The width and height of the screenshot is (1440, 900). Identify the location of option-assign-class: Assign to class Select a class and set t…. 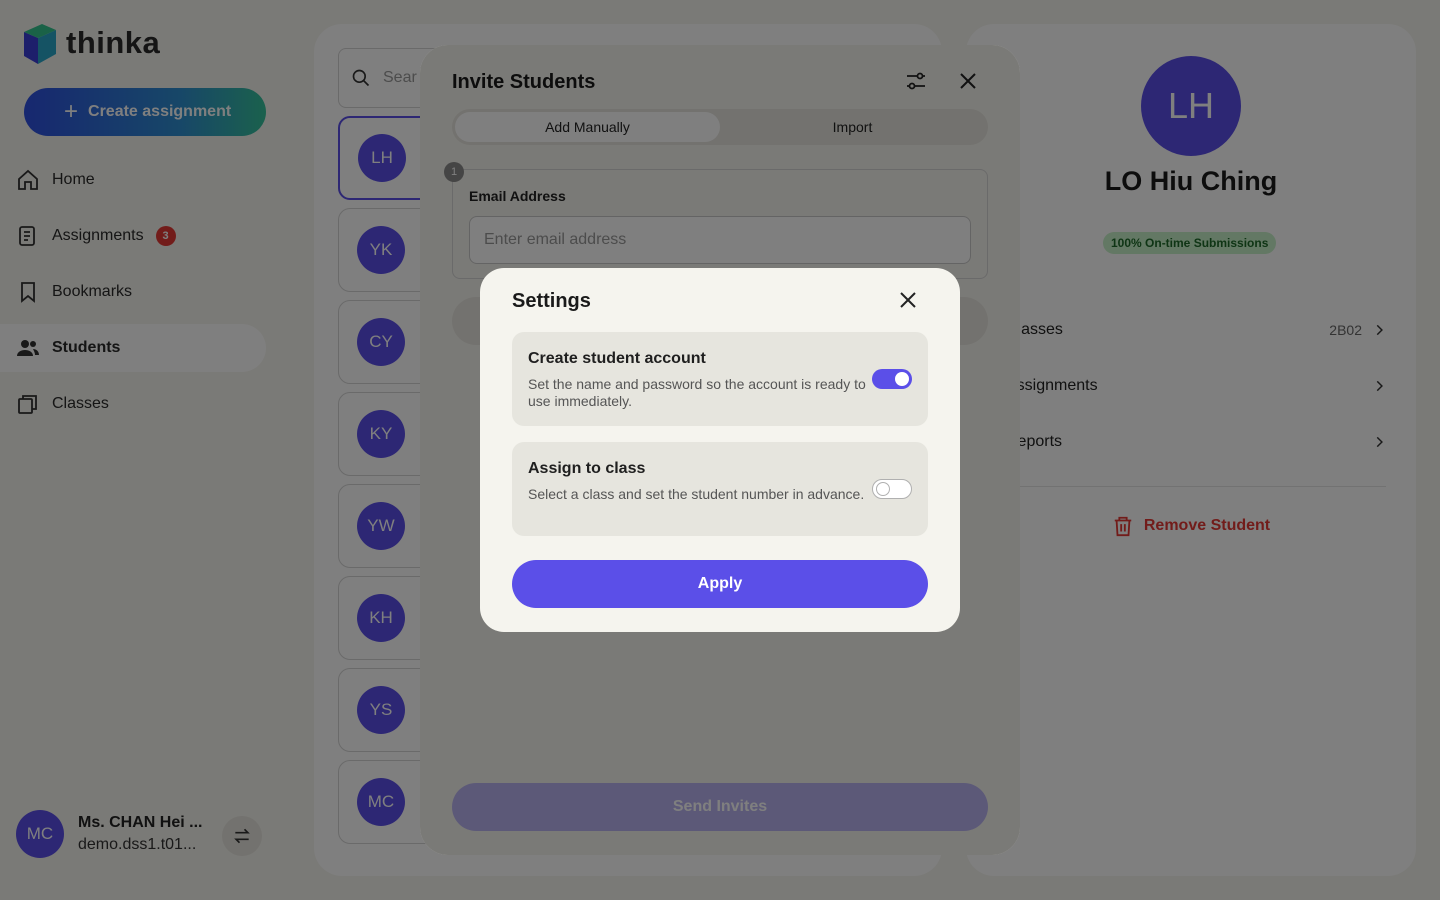
(720, 489).